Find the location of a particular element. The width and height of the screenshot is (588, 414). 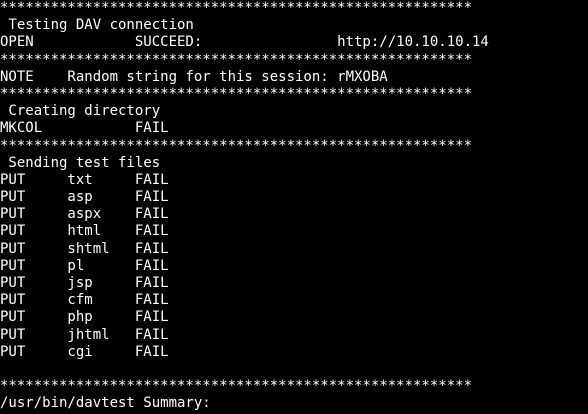

put-result-line-asp: PUT asp FAIL is located at coordinates (84, 197).